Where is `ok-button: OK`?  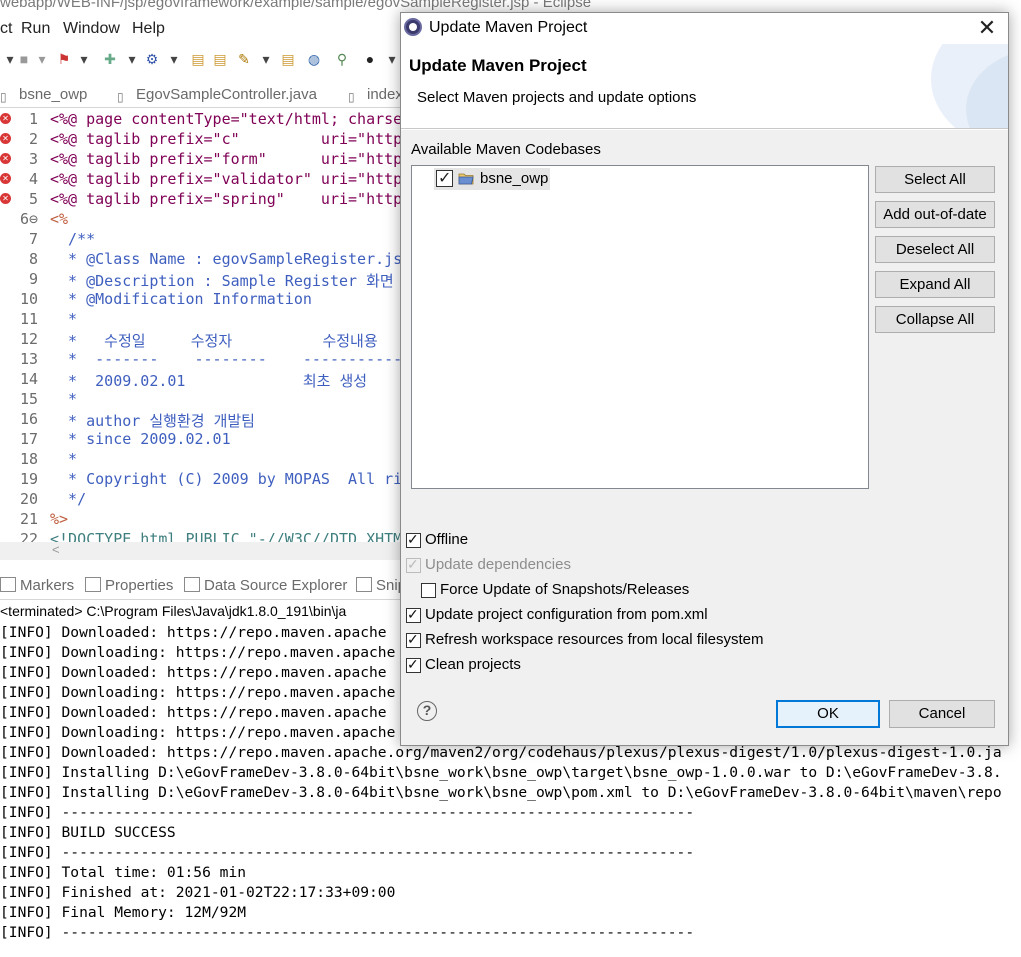
ok-button: OK is located at coordinates (828, 714).